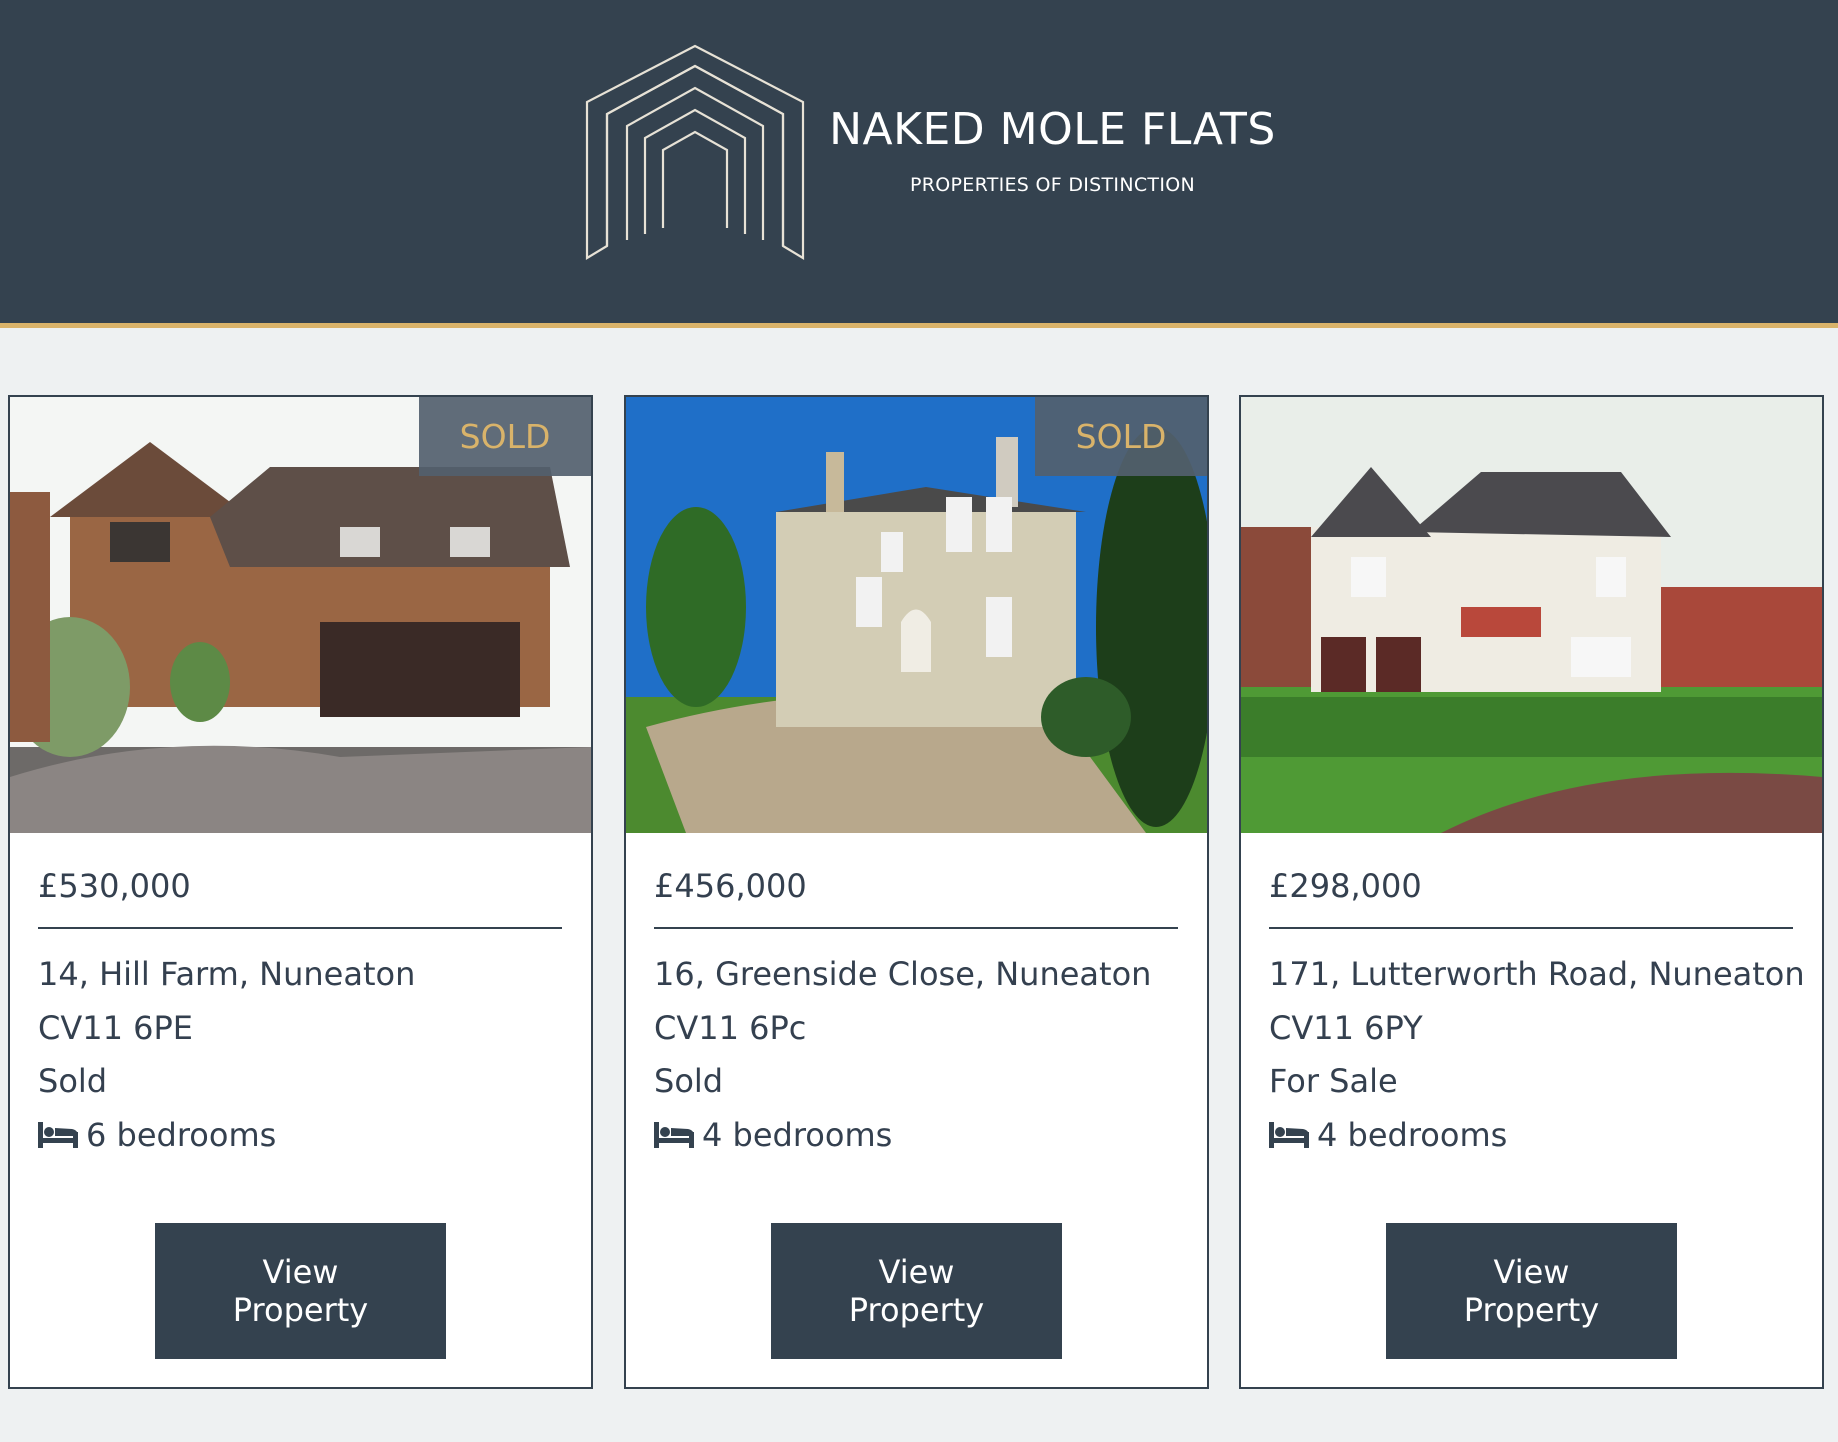 The width and height of the screenshot is (1838, 1442). Describe the element at coordinates (115, 1028) in the screenshot. I see `property-postcode: CV11 6PE` at that location.